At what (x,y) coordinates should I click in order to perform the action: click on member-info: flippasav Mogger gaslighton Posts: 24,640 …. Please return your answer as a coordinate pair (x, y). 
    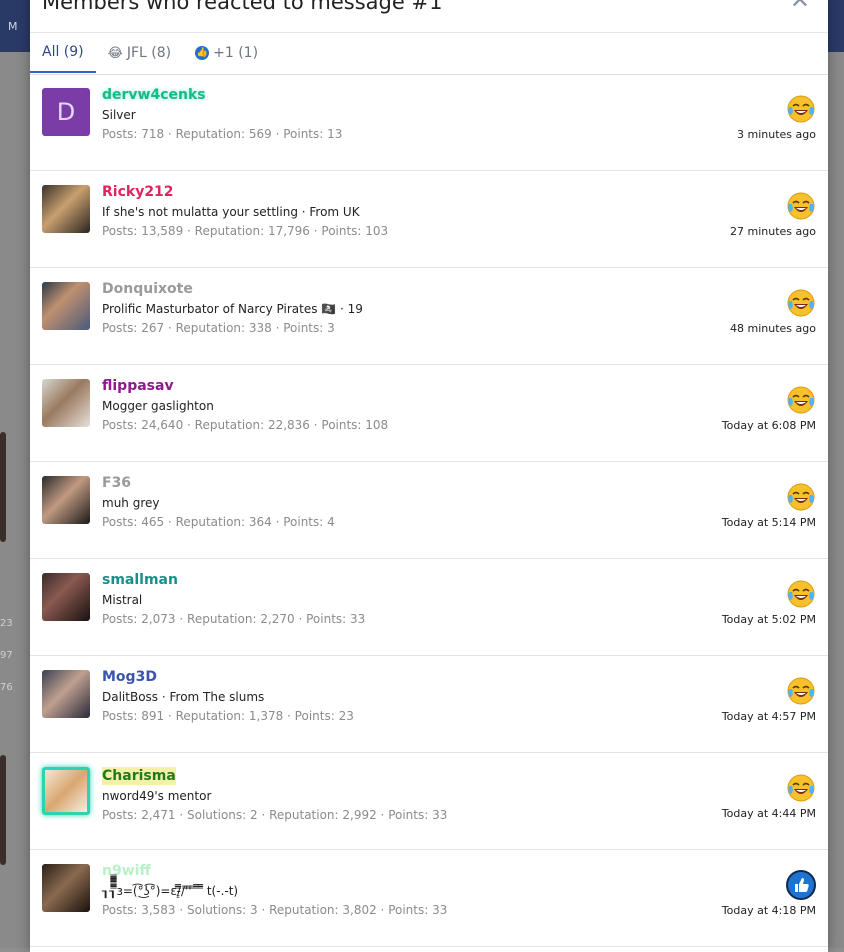
    Looking at the image, I should click on (382, 405).